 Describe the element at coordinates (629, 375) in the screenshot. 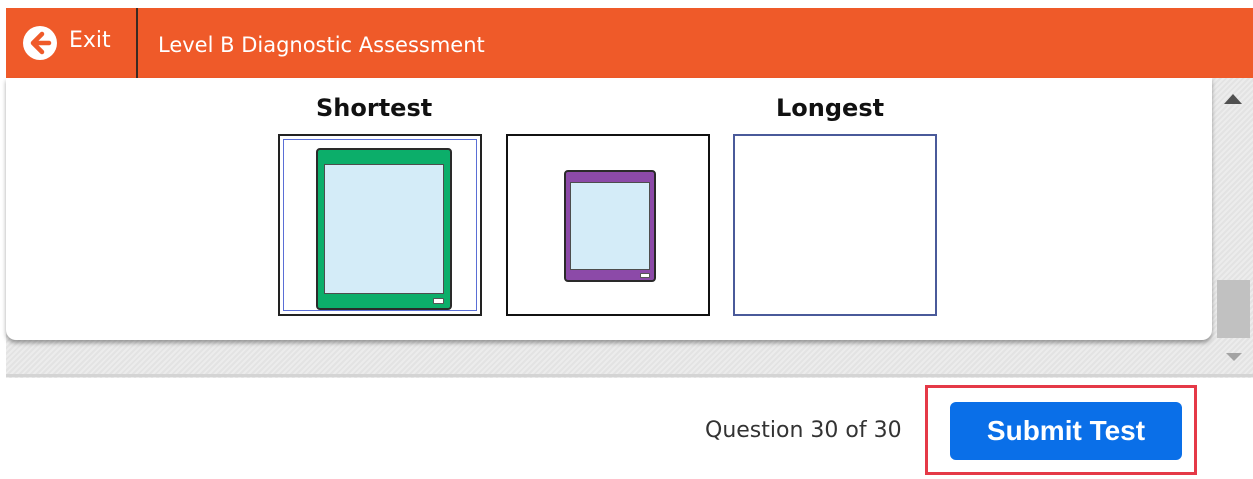

I see `content-divider` at that location.